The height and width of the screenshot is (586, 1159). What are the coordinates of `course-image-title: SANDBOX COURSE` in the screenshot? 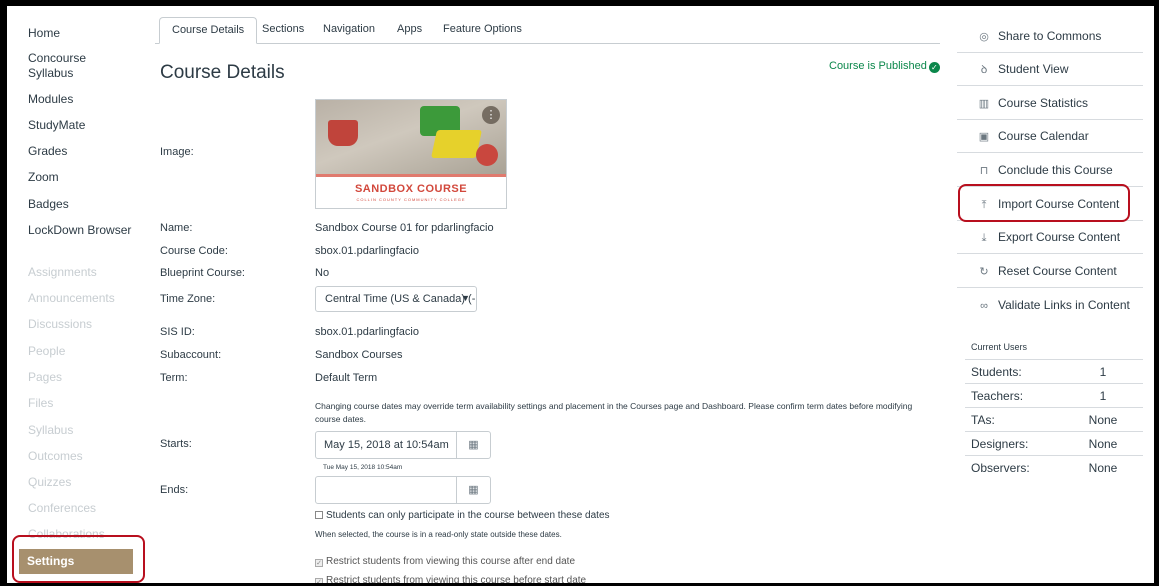 It's located at (411, 189).